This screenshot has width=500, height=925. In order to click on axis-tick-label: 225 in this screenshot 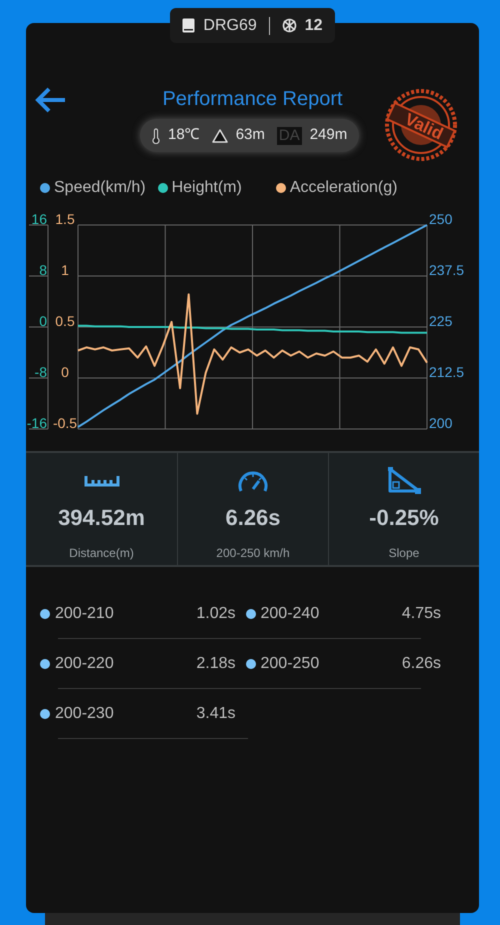, I will do `click(440, 321)`.